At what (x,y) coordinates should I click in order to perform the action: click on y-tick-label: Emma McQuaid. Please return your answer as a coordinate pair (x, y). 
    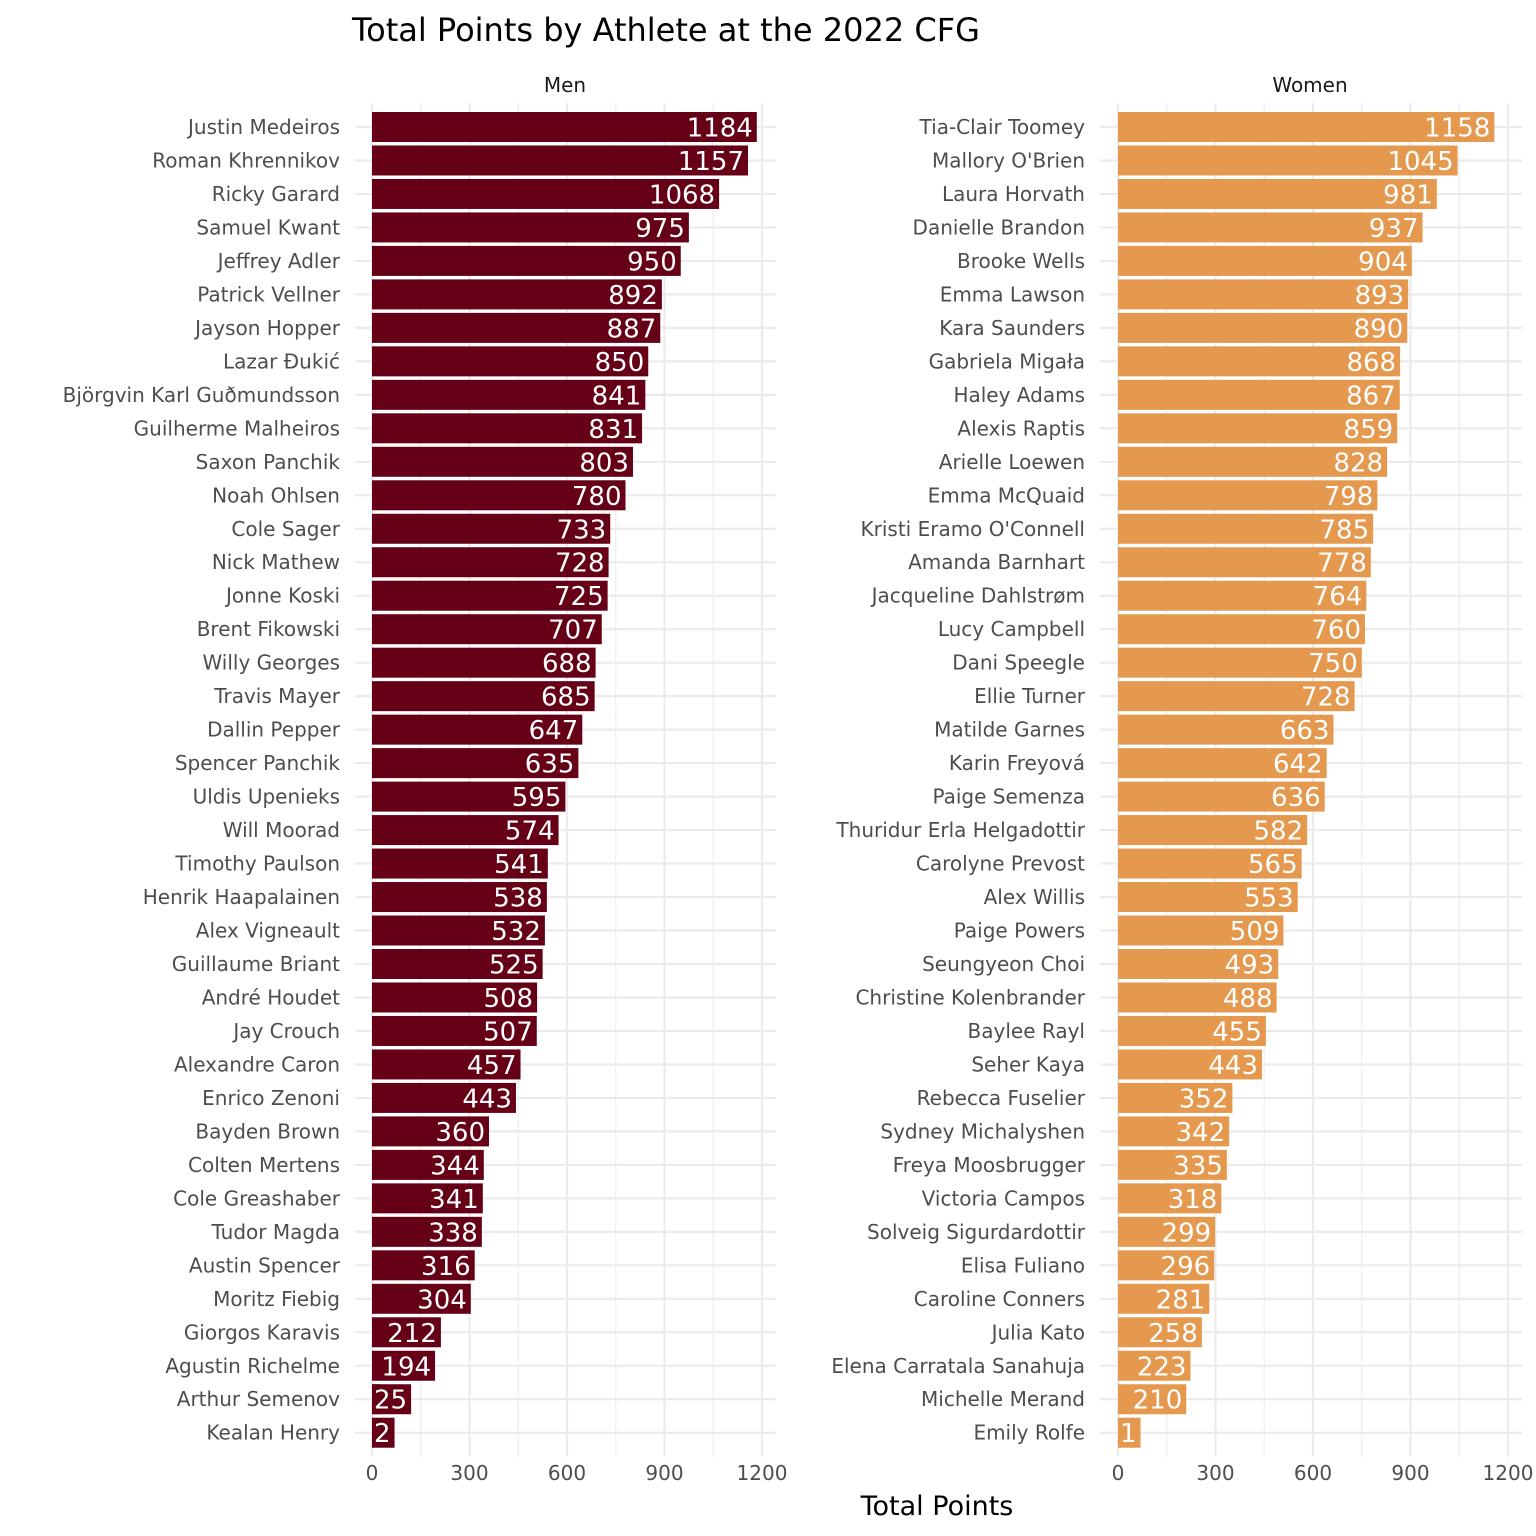
    Looking at the image, I should click on (1006, 495).